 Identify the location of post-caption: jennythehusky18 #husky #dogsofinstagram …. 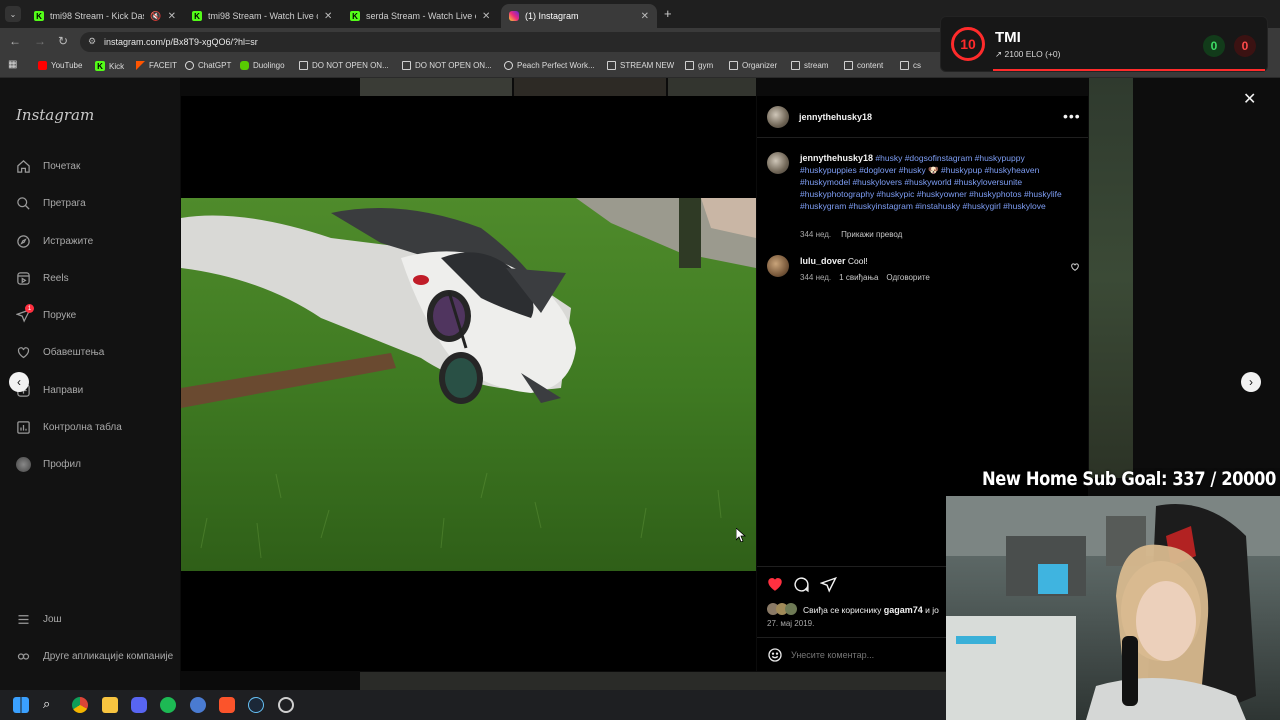
(935, 182).